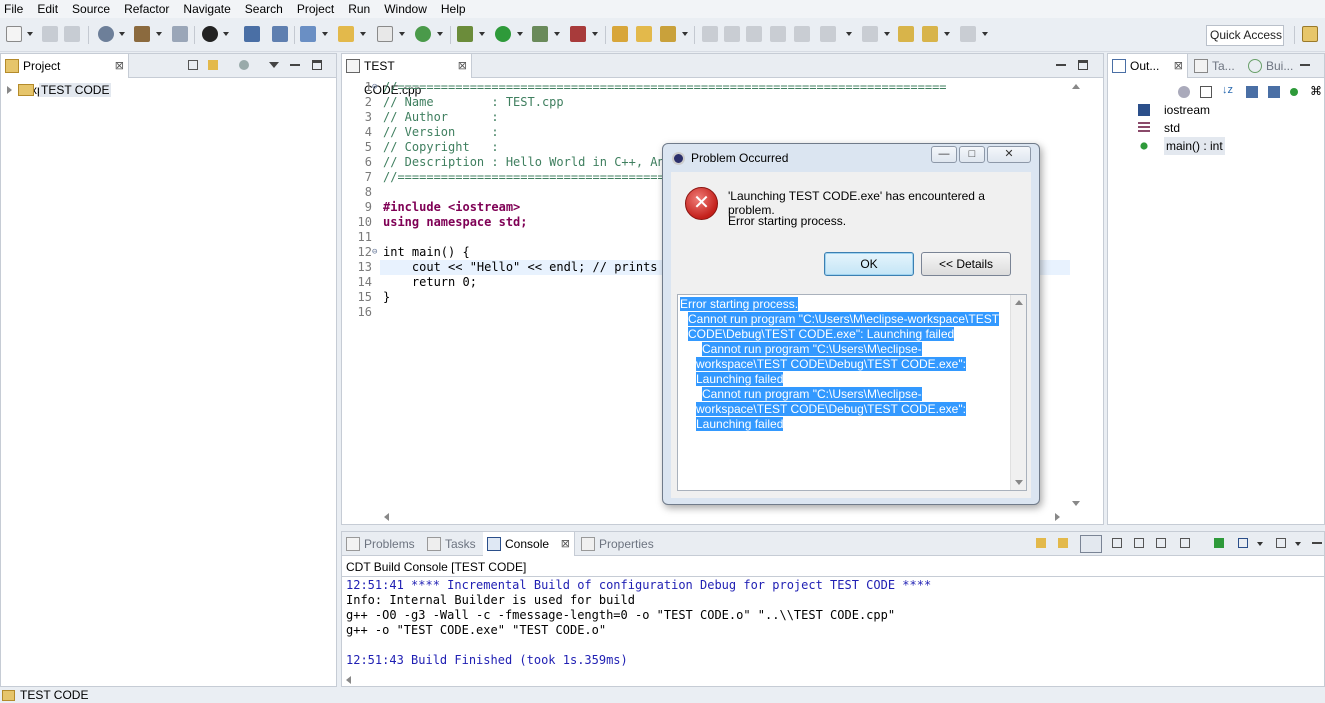  What do you see at coordinates (213, 65) in the screenshot?
I see `link-editor-icon` at bounding box center [213, 65].